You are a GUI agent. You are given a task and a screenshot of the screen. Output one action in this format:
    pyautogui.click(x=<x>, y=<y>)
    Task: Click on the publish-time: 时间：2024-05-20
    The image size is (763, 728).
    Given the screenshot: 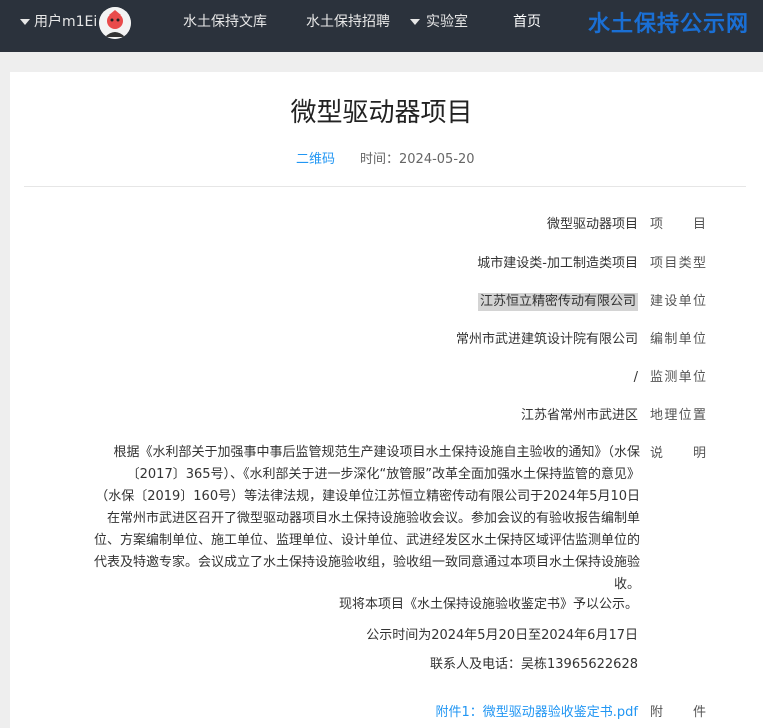 What is the action you would take?
    pyautogui.click(x=417, y=159)
    